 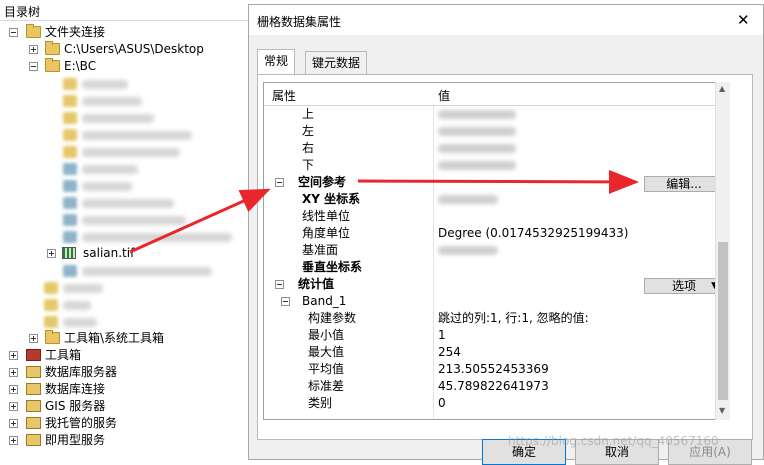 I want to click on arrow-salian-to-spatial-ref, so click(x=200, y=221).